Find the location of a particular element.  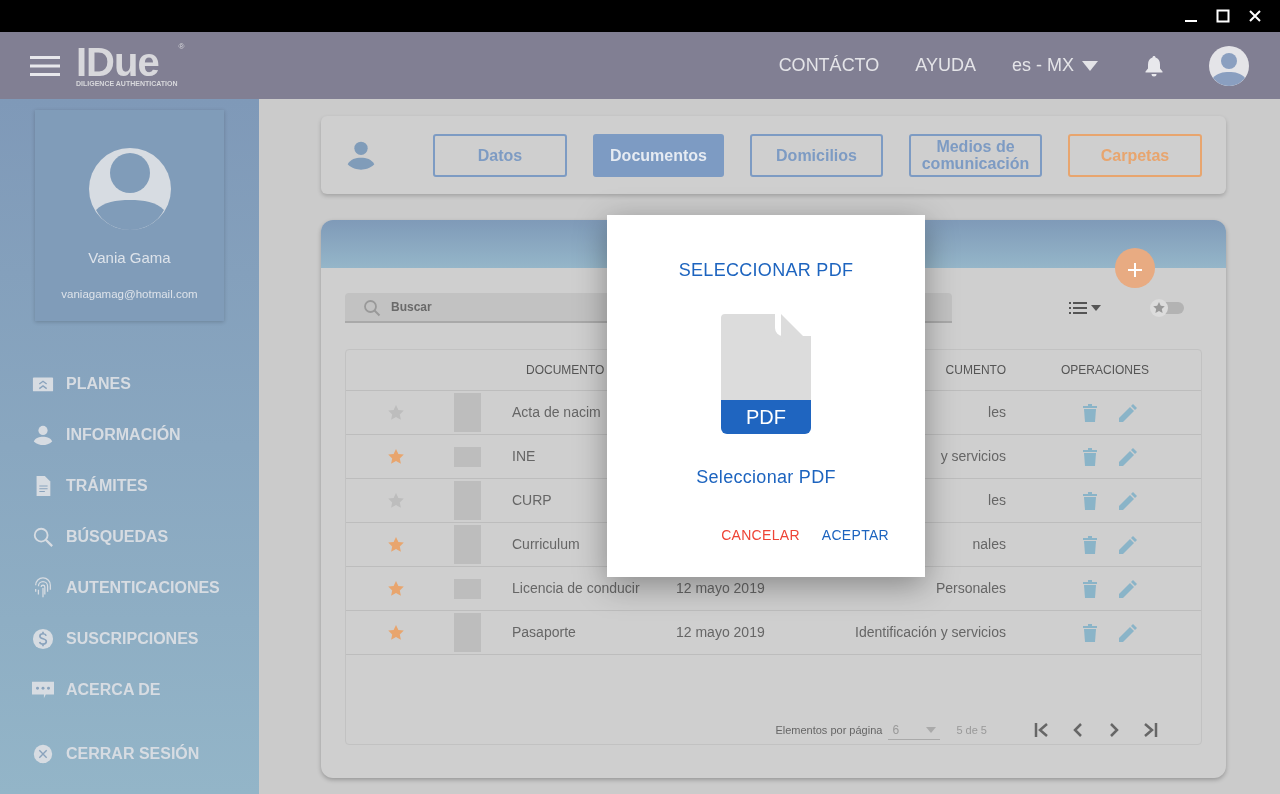

nav-link: CONTÁCTO is located at coordinates (829, 65).